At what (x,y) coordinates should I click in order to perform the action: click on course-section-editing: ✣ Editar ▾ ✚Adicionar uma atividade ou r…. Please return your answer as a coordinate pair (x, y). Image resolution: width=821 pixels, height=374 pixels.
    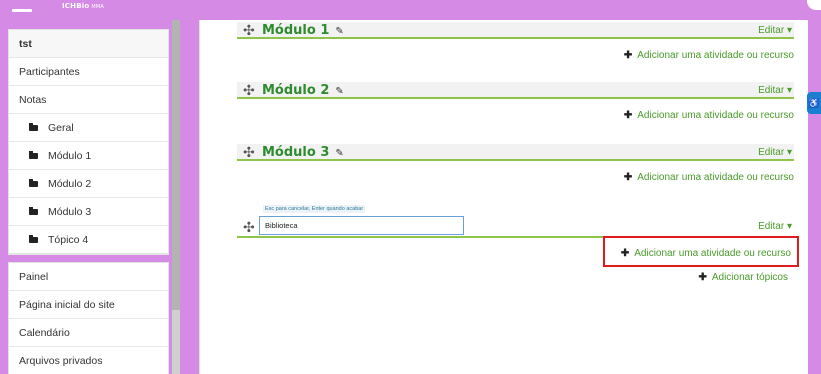
    Looking at the image, I should click on (515, 237).